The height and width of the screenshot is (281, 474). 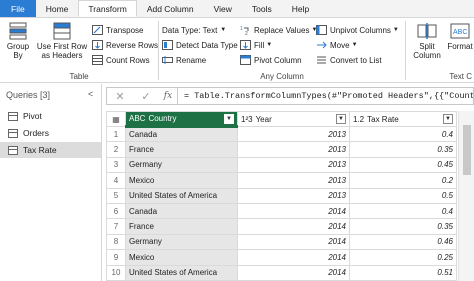 What do you see at coordinates (200, 45) in the screenshot?
I see `detect-data-type-button: Detect Data Type` at bounding box center [200, 45].